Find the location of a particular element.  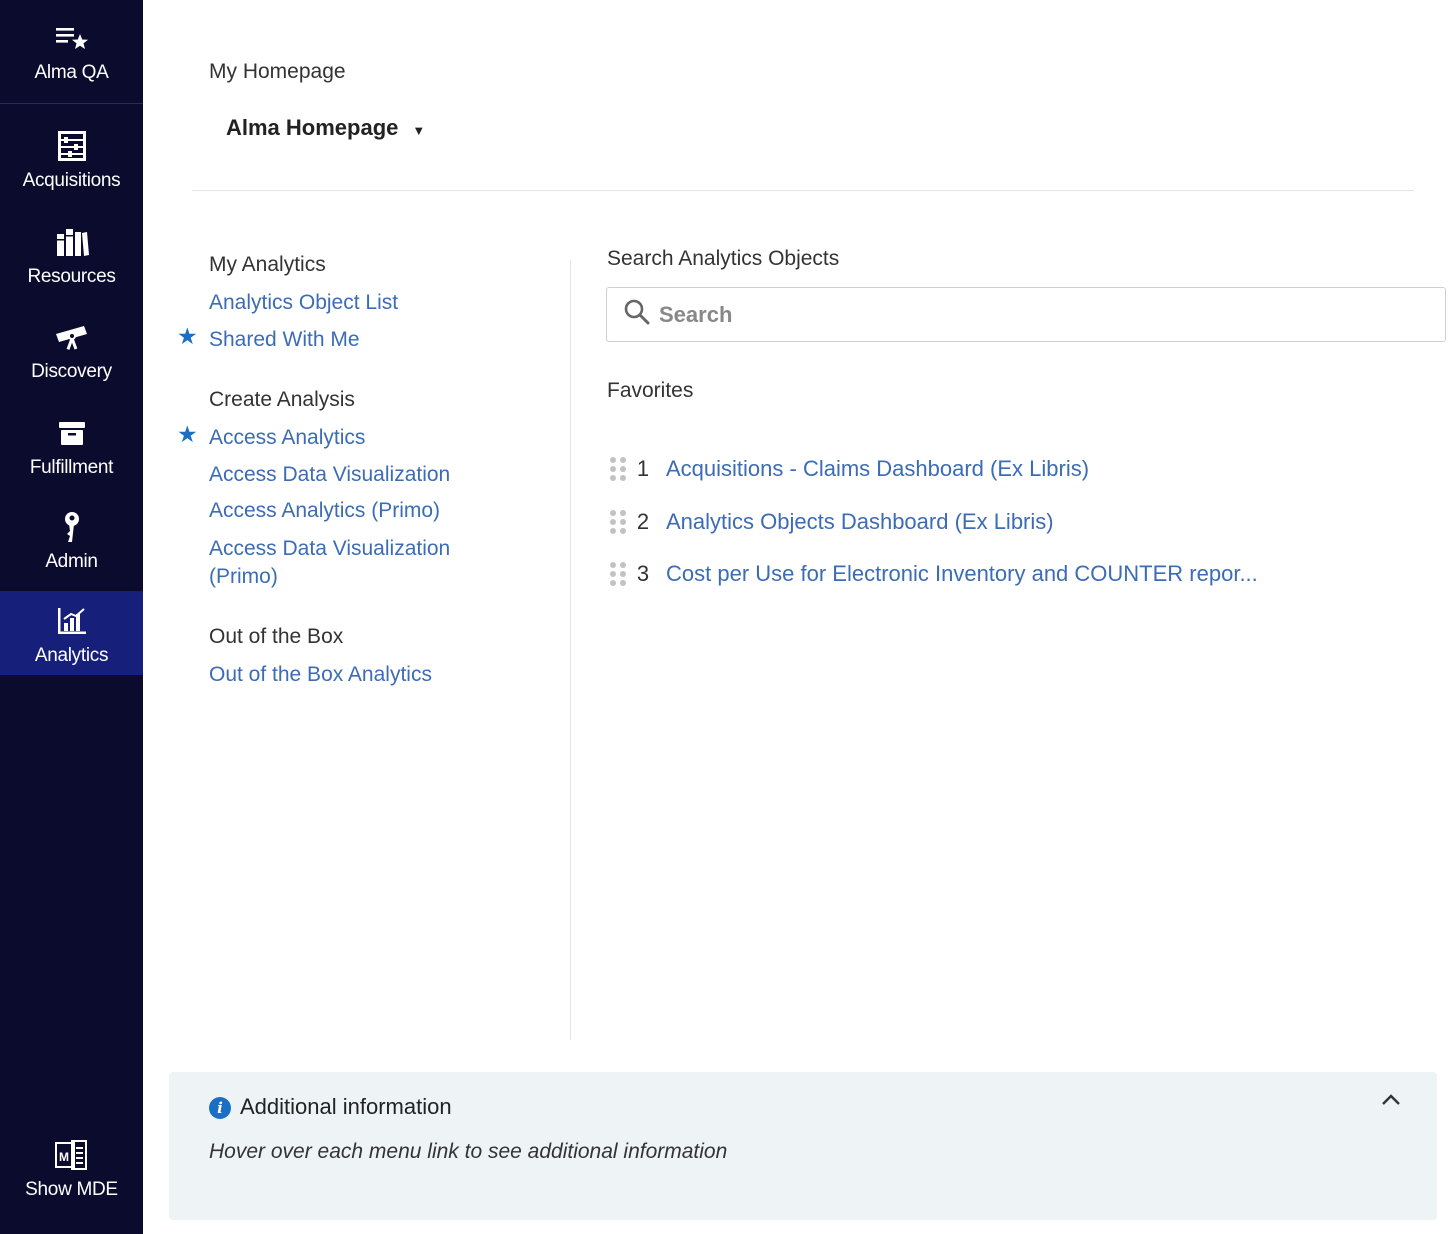

section-title-my-analytics: My Analytics is located at coordinates (267, 264).